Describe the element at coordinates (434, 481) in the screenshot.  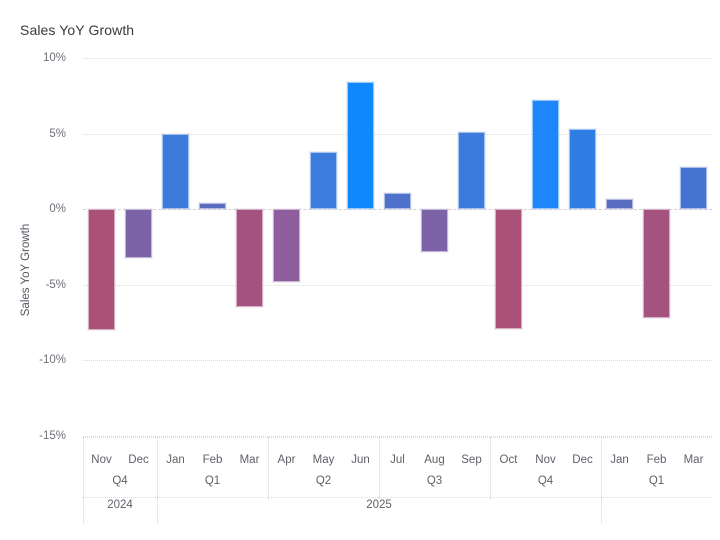
I see `x-axis-quarter-label: Q3` at that location.